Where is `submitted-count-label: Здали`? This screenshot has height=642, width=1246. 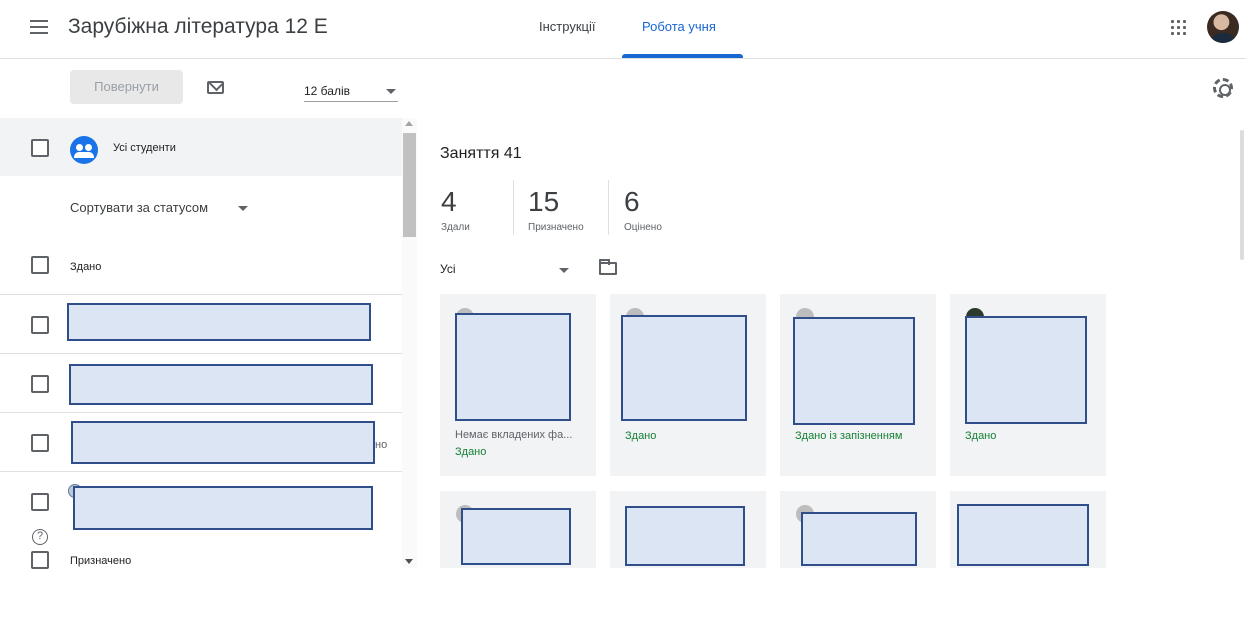 submitted-count-label: Здали is located at coordinates (455, 227).